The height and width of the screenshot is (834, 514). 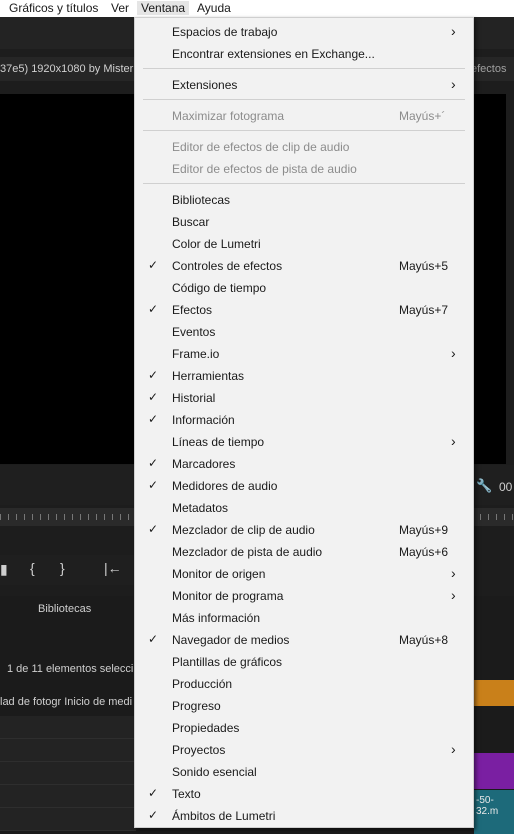 I want to click on menu-item-label: Metadatos, so click(x=200, y=508).